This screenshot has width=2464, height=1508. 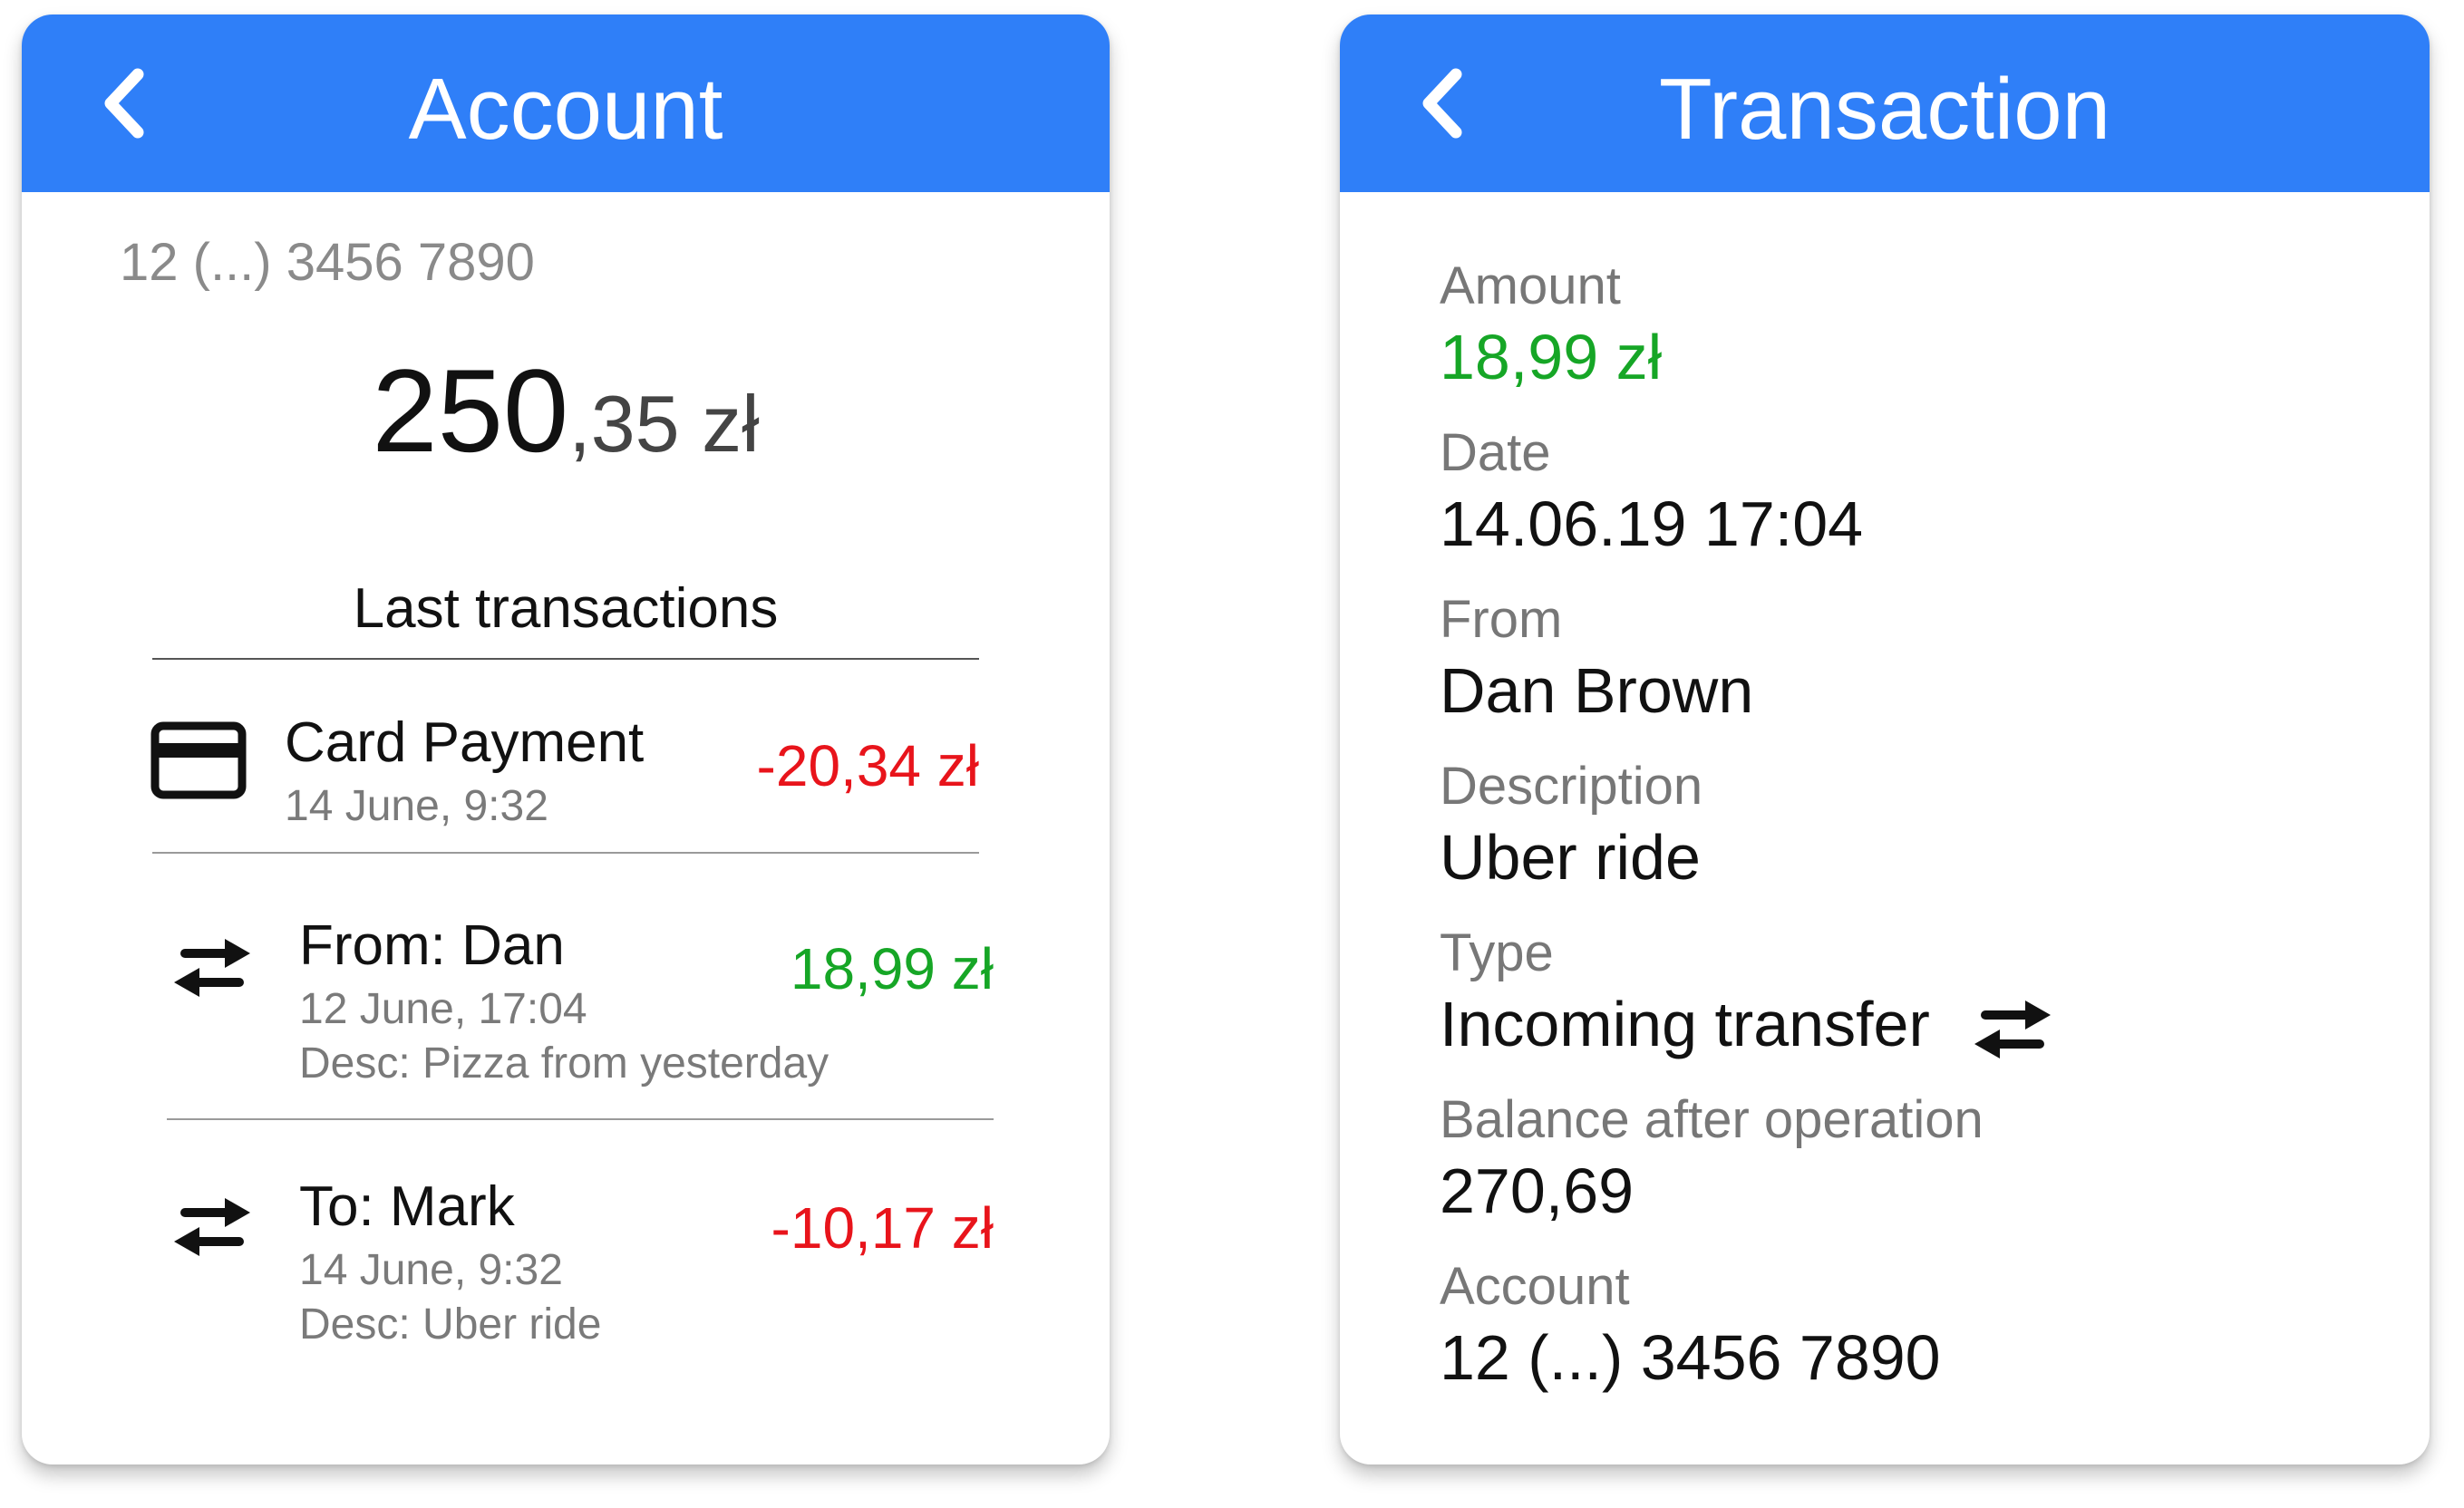 I want to click on account-header: Account, so click(x=566, y=103).